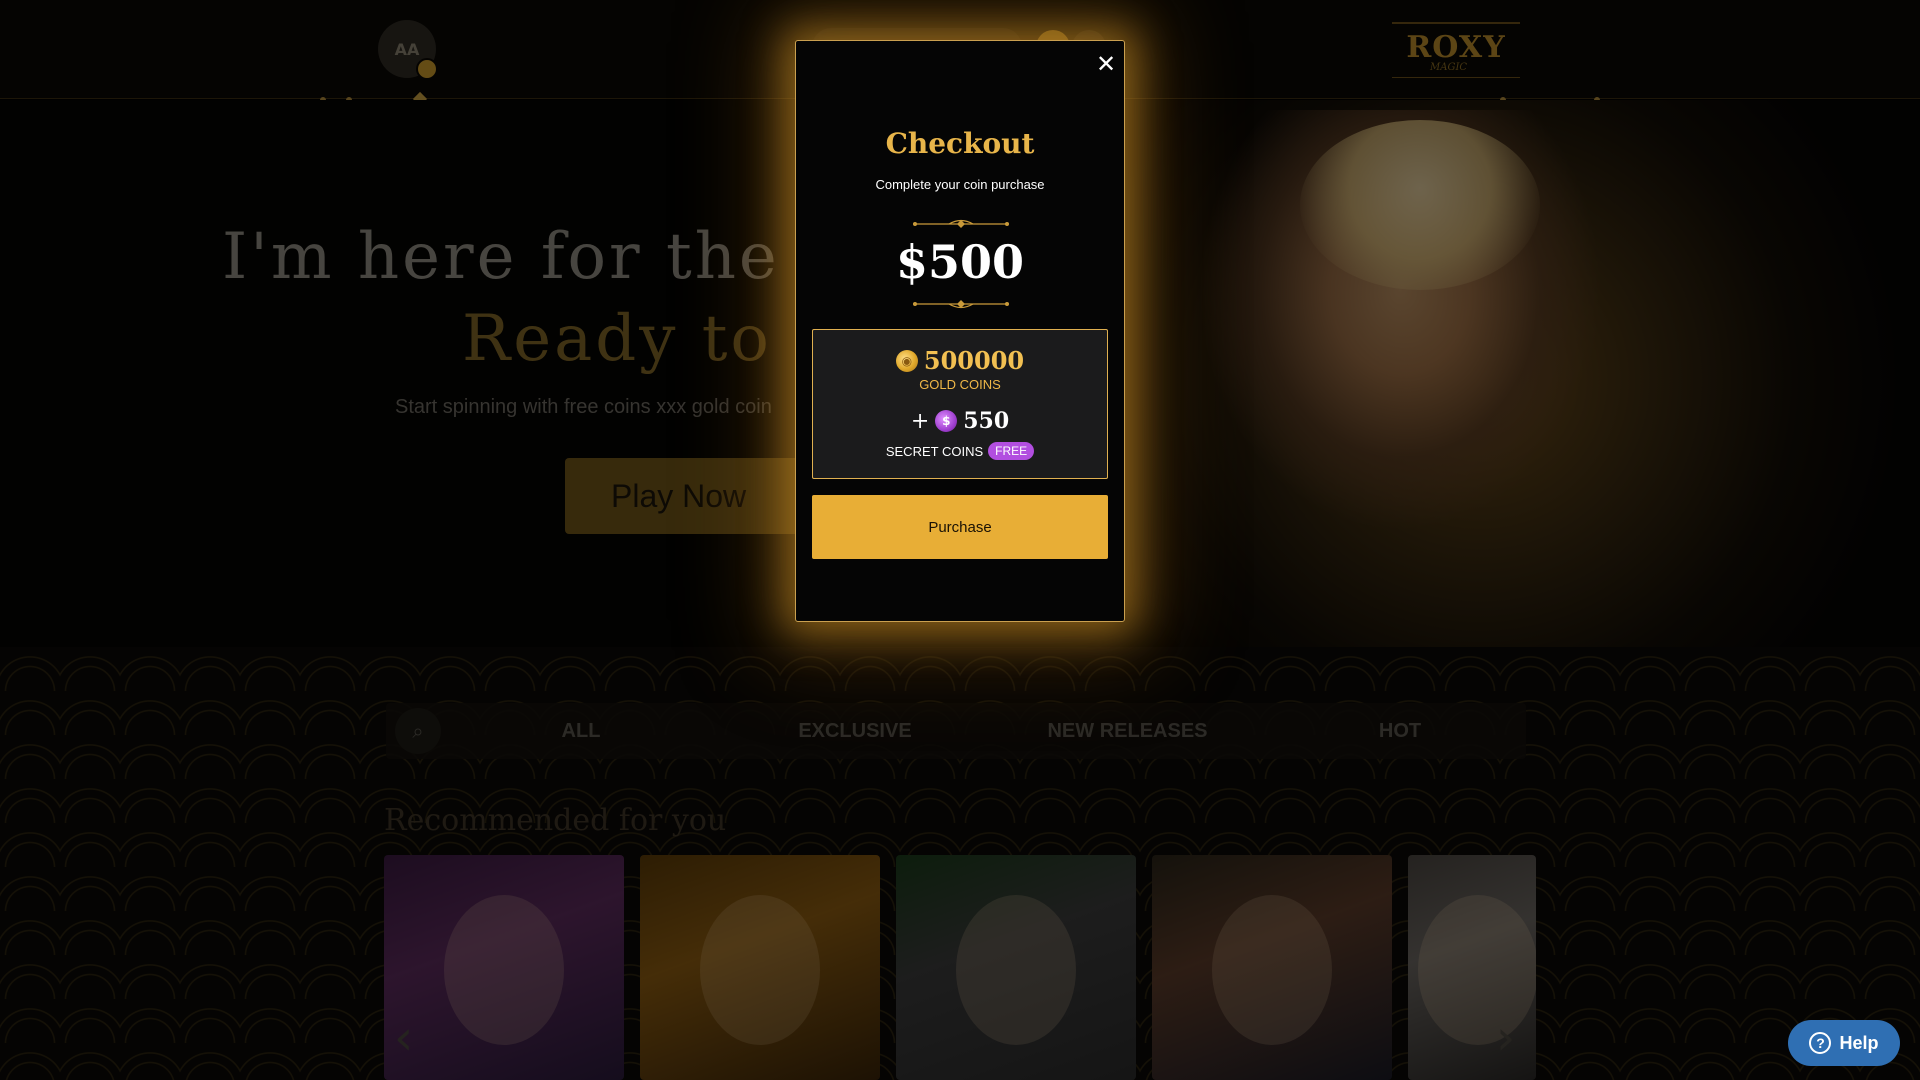 This screenshot has height=1080, width=1920. I want to click on free-badge: FREE, so click(1011, 451).